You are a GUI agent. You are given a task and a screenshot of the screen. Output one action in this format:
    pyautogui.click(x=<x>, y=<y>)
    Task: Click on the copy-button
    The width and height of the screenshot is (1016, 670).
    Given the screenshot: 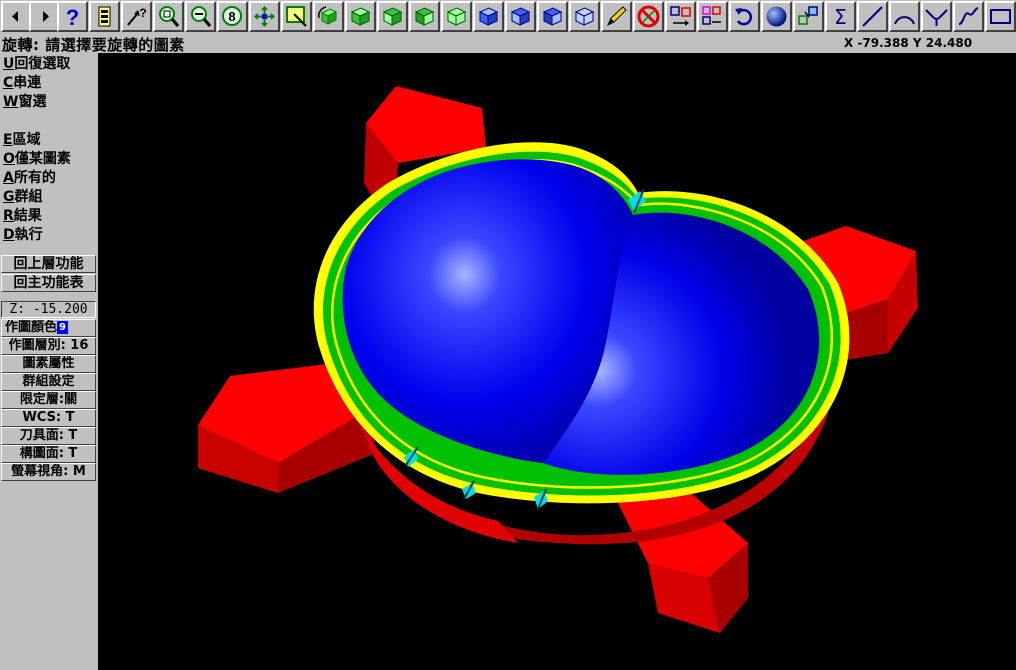 What is the action you would take?
    pyautogui.click(x=712, y=16)
    